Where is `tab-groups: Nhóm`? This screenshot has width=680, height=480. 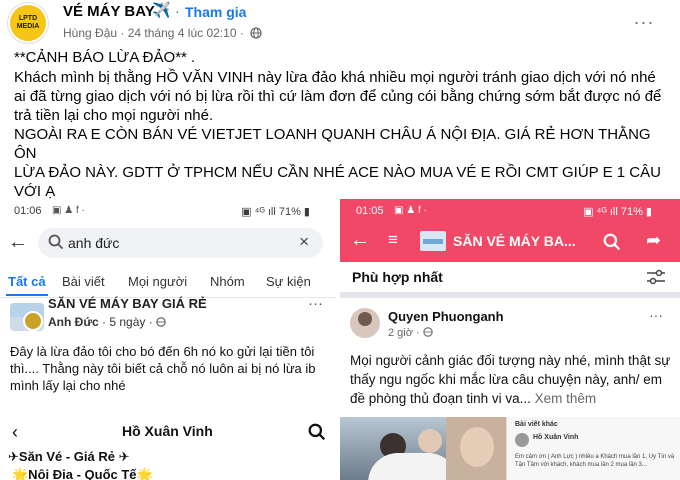
tab-groups: Nhóm is located at coordinates (227, 281).